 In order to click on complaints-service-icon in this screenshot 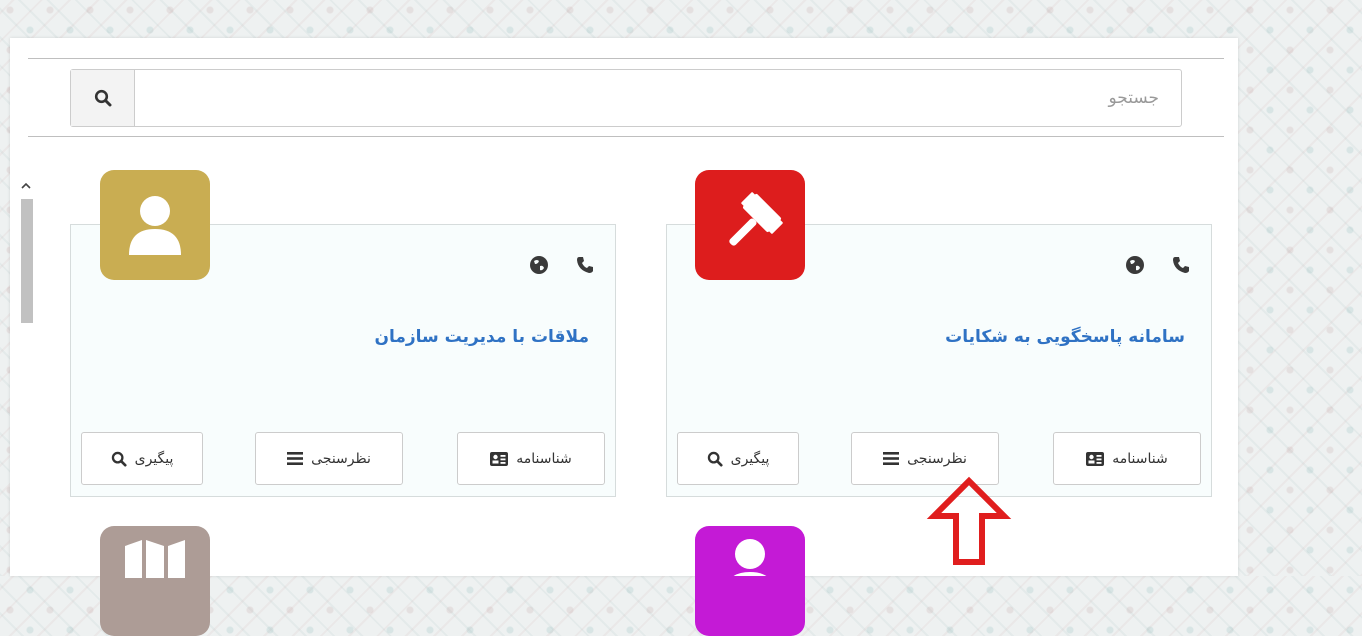, I will do `click(750, 225)`.